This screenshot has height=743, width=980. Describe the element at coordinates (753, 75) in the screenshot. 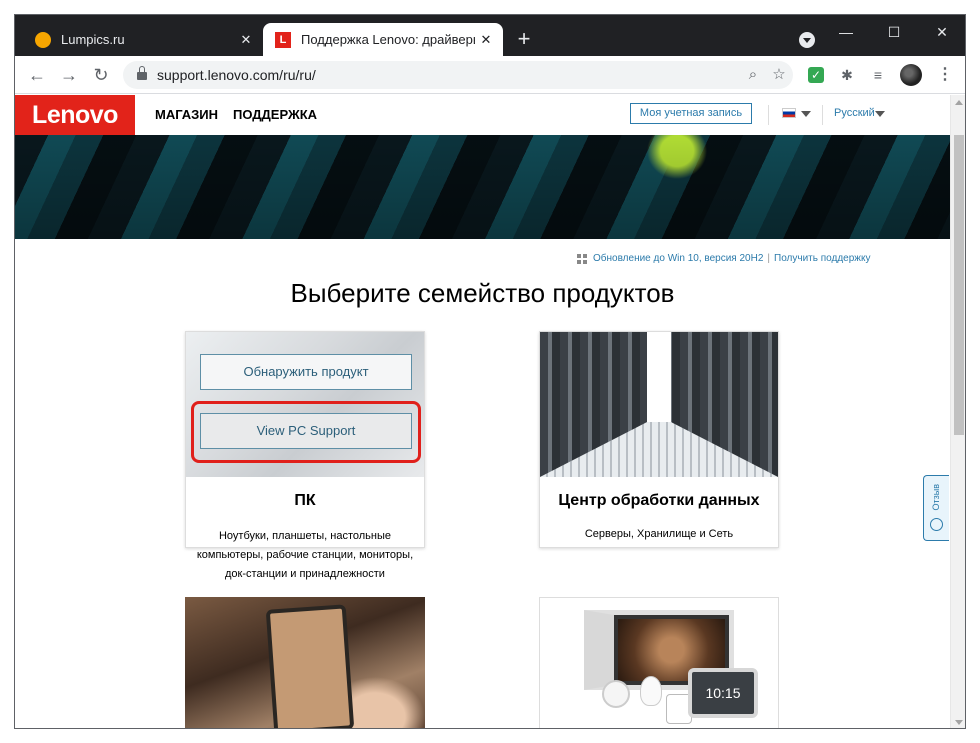

I see `zoom-icon: ⌕` at that location.